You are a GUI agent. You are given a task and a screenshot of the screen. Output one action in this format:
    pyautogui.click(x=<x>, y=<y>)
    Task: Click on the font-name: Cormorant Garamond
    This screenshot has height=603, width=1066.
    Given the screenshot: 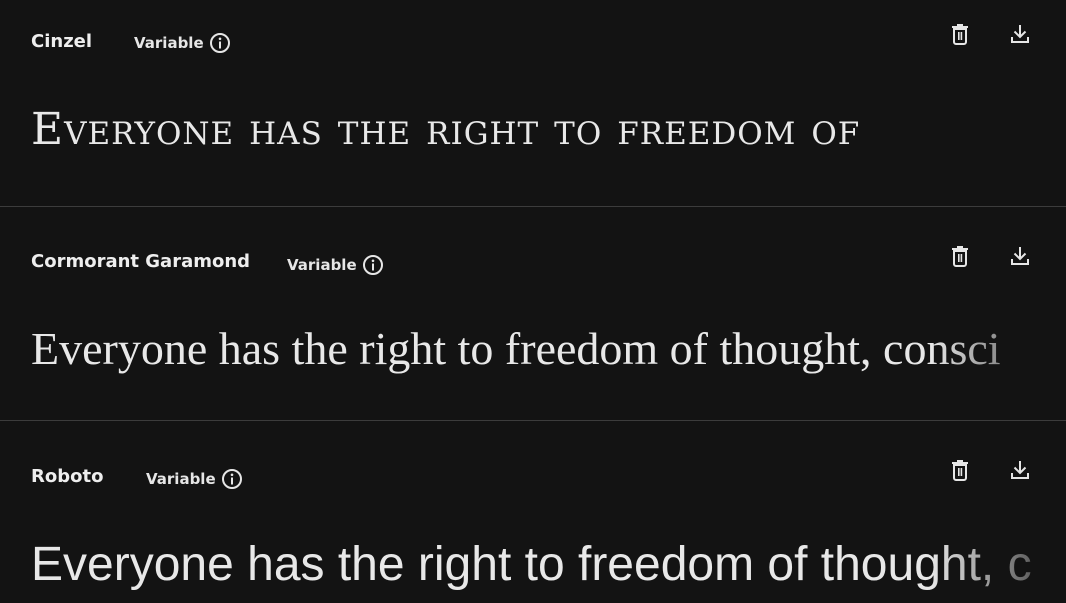 What is the action you would take?
    pyautogui.click(x=141, y=261)
    